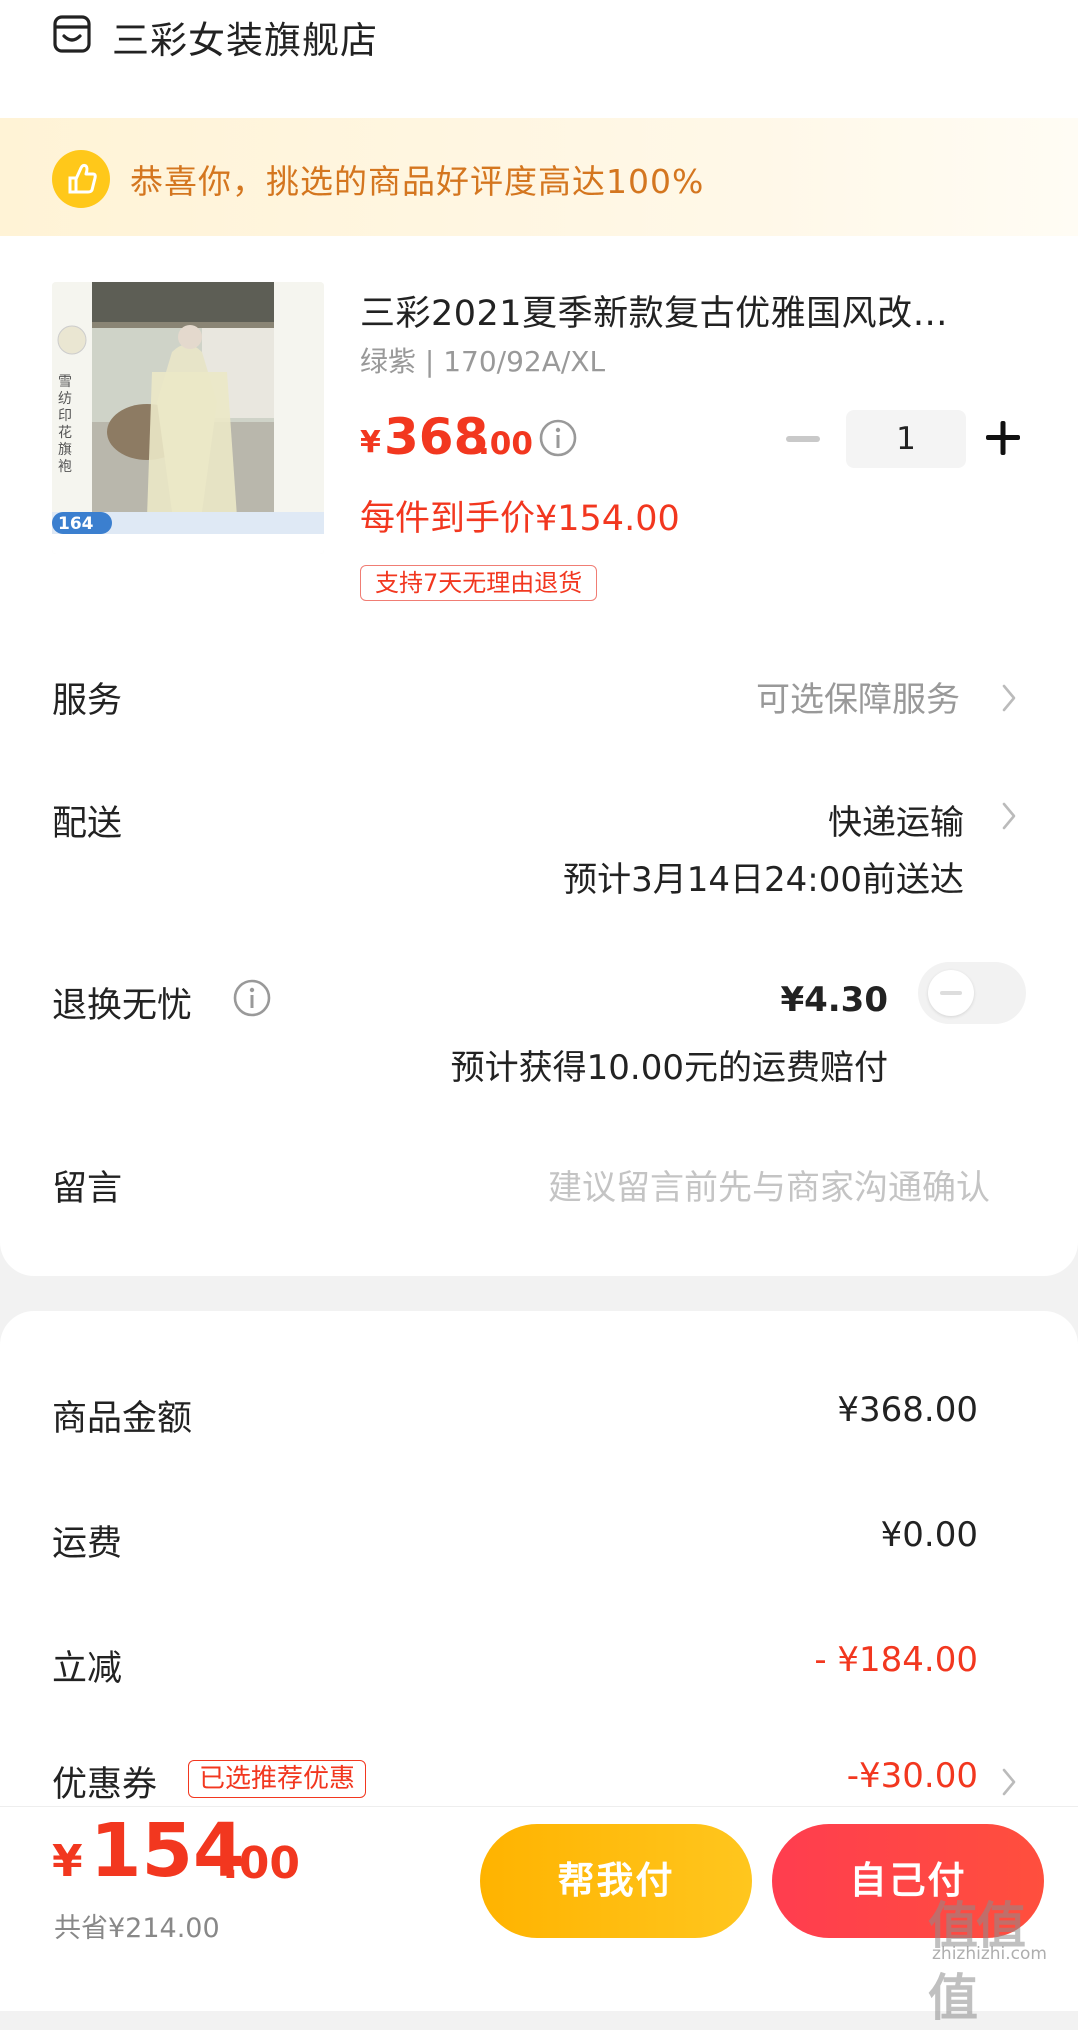 The height and width of the screenshot is (2030, 1078). Describe the element at coordinates (906, 439) in the screenshot. I see `quantity-input: 1` at that location.